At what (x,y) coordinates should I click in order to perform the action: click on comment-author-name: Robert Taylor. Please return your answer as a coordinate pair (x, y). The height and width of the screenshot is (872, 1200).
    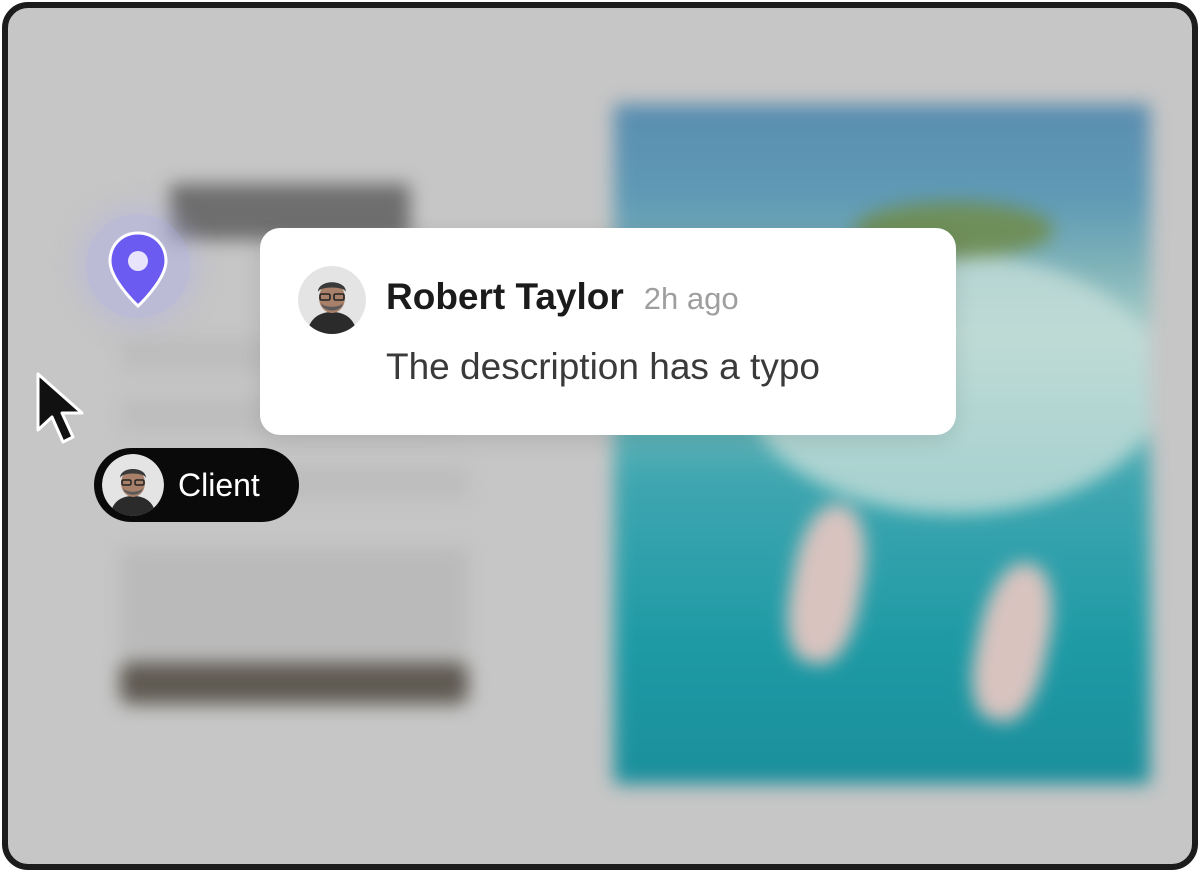
    Looking at the image, I should click on (505, 296).